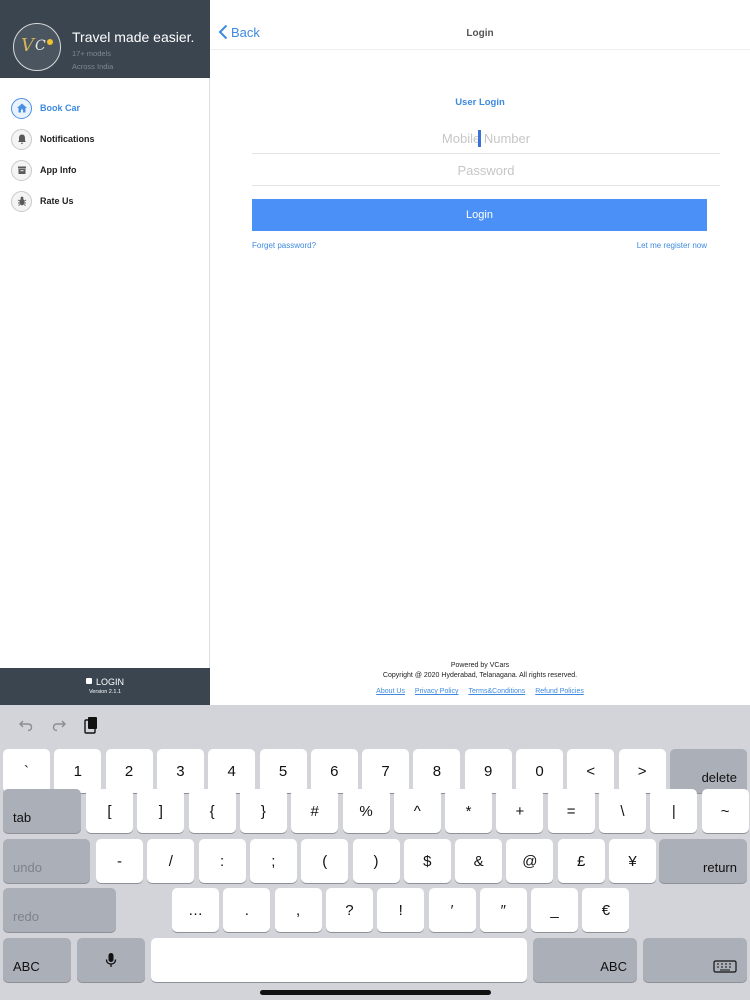  Describe the element at coordinates (642, 771) in the screenshot. I see `key: >` at that location.